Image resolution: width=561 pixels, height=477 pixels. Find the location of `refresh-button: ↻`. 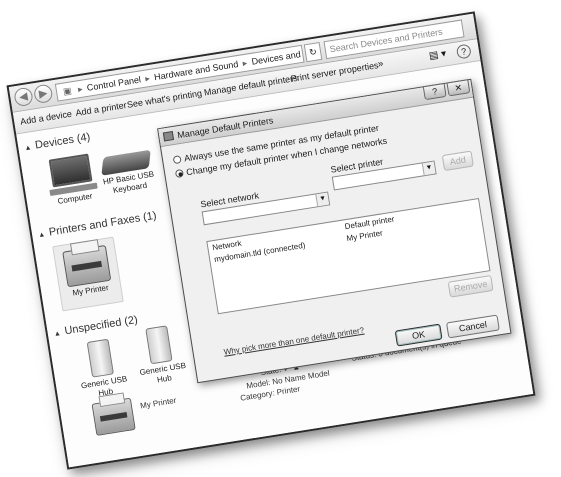

refresh-button: ↻ is located at coordinates (313, 52).